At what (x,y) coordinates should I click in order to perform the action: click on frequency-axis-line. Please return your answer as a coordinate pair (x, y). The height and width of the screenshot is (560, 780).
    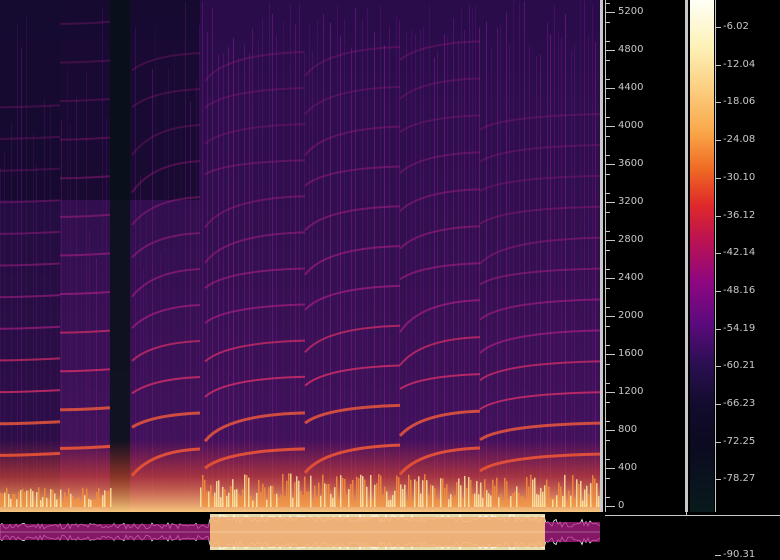
    Looking at the image, I should click on (605, 256).